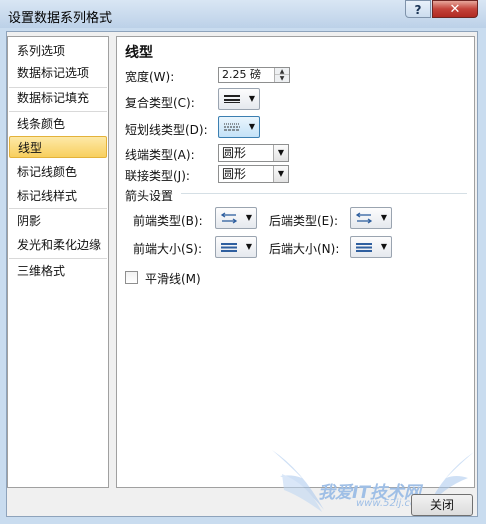  What do you see at coordinates (234, 153) in the screenshot?
I see `cap-type-value: 圆形` at bounding box center [234, 153].